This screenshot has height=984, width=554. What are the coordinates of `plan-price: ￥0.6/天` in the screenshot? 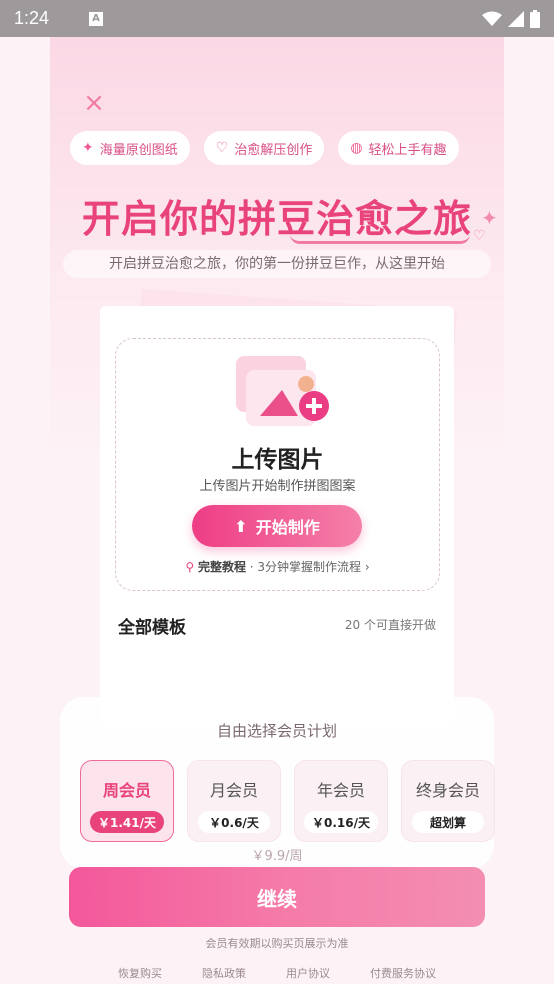 It's located at (234, 822).